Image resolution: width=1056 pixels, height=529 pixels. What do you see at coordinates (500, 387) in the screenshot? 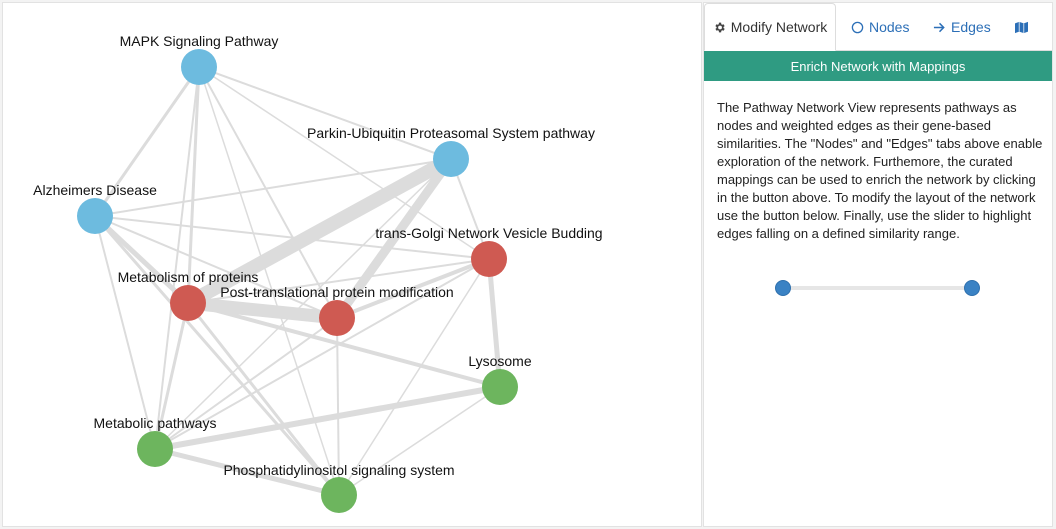
I see `node-lyso` at bounding box center [500, 387].